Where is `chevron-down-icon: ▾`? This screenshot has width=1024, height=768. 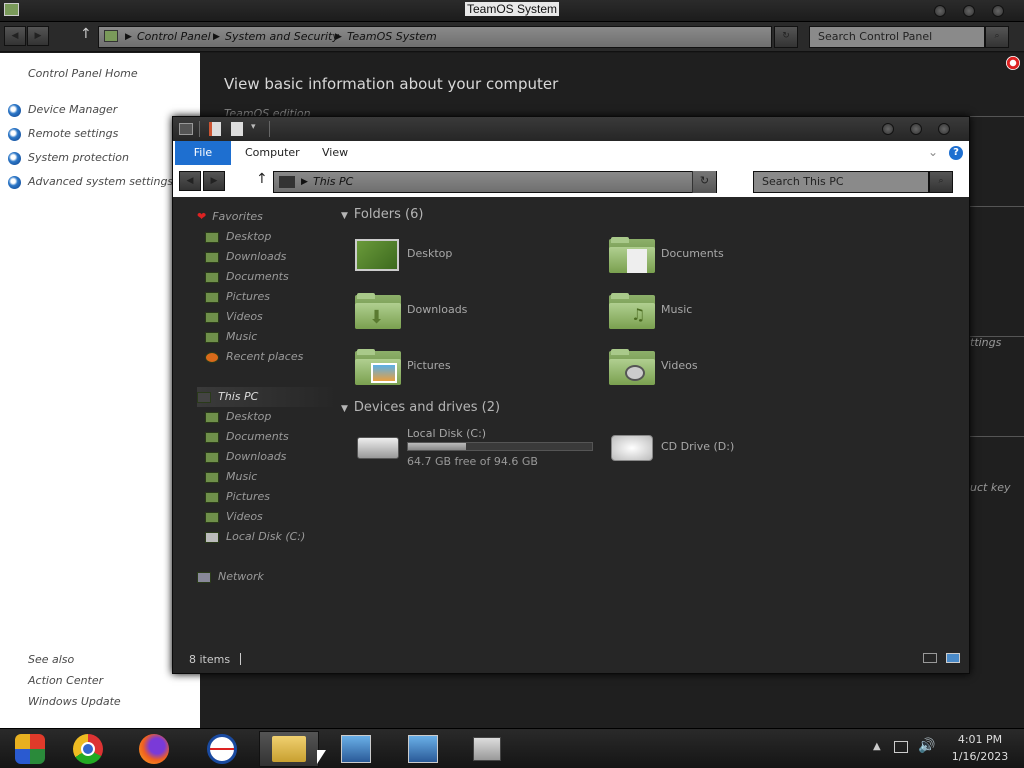 chevron-down-icon: ▾ is located at coordinates (253, 127).